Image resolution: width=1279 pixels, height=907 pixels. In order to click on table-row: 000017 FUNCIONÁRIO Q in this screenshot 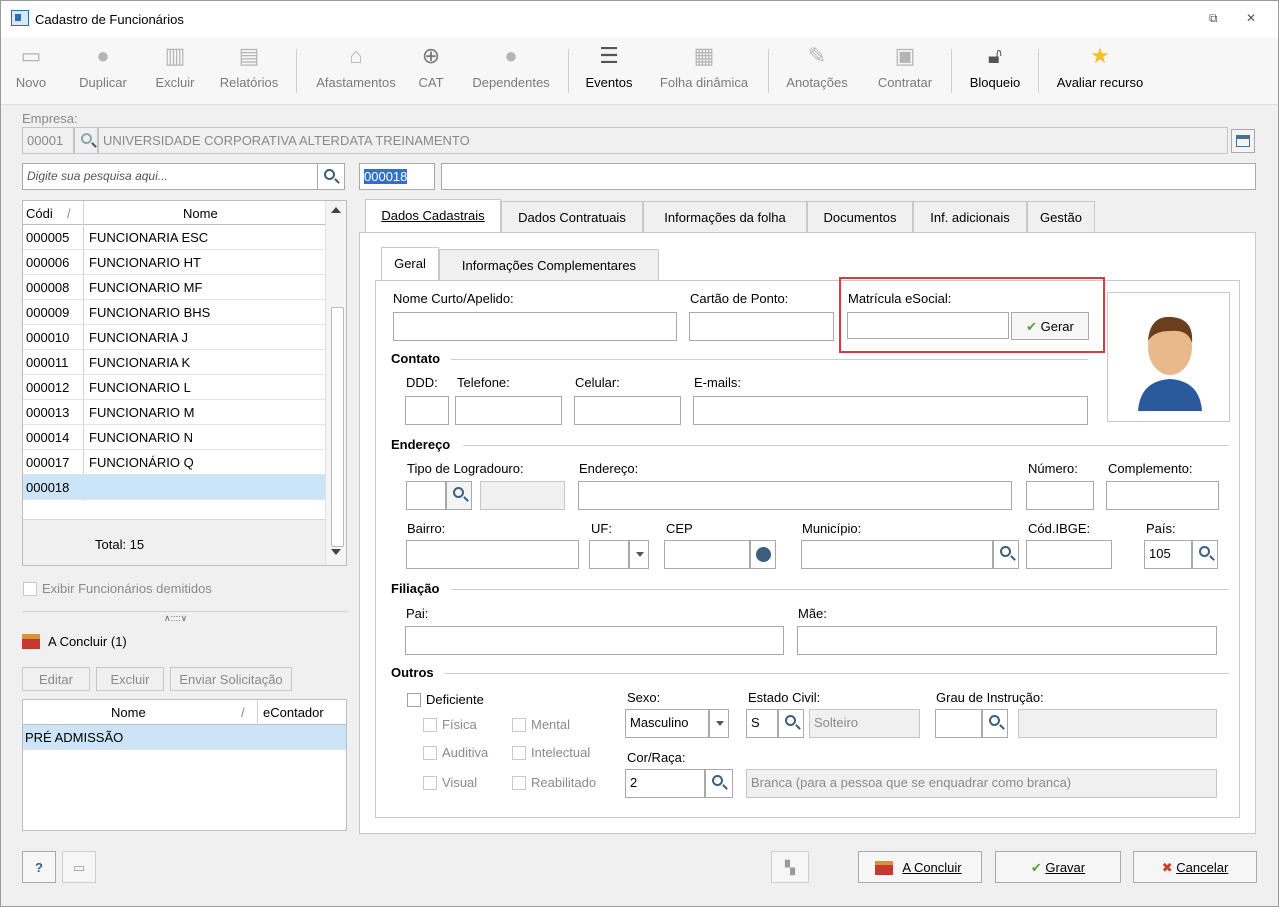, I will do `click(174, 462)`.